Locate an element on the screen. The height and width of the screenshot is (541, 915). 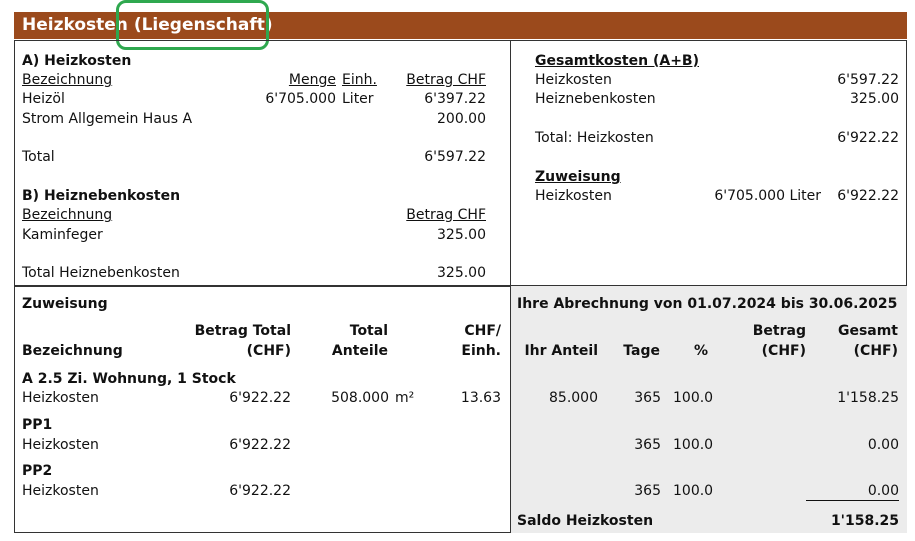
col-betrag-total: Betrag Total is located at coordinates (242, 331).